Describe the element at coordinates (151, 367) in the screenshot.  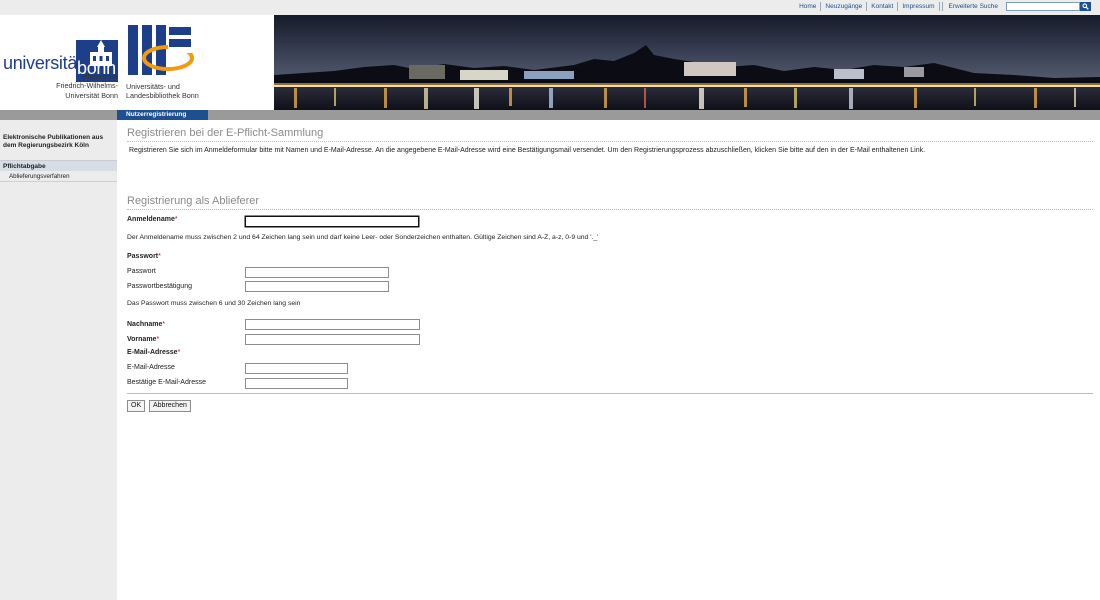
I see `email-label: E-Mail-Adresse` at that location.